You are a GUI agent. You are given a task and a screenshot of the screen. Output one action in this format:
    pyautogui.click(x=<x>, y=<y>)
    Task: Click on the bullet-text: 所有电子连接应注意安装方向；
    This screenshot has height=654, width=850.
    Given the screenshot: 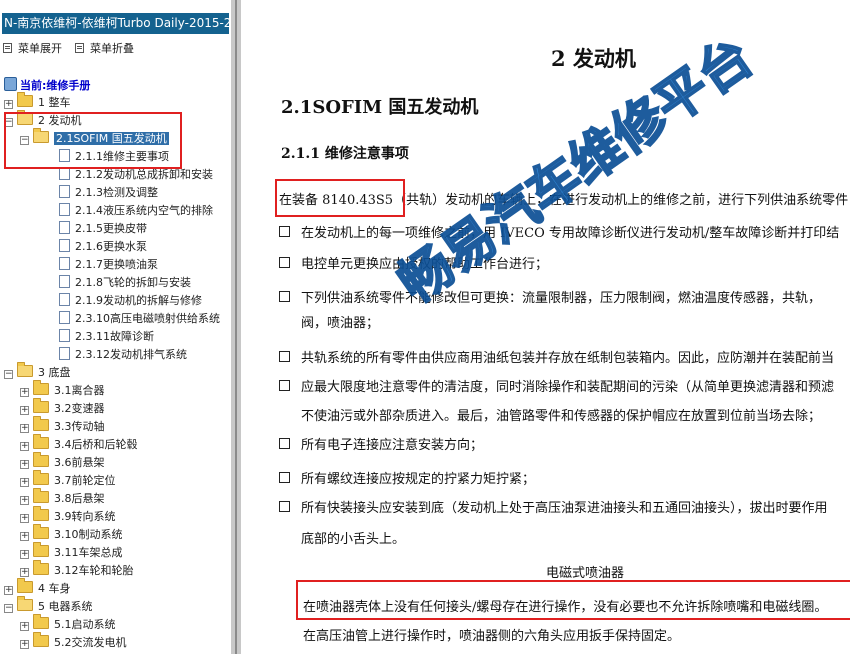 What is the action you would take?
    pyautogui.click(x=392, y=445)
    